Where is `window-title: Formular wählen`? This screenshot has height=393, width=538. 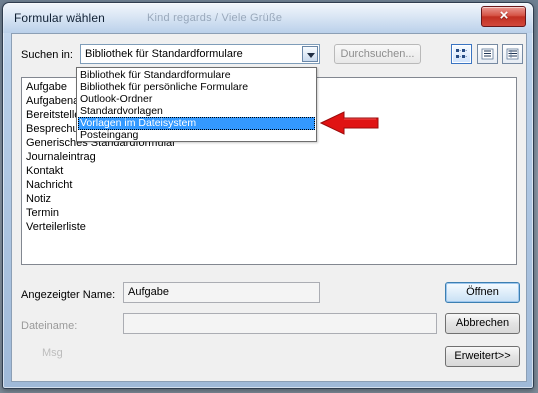
window-title: Formular wählen is located at coordinates (59, 18).